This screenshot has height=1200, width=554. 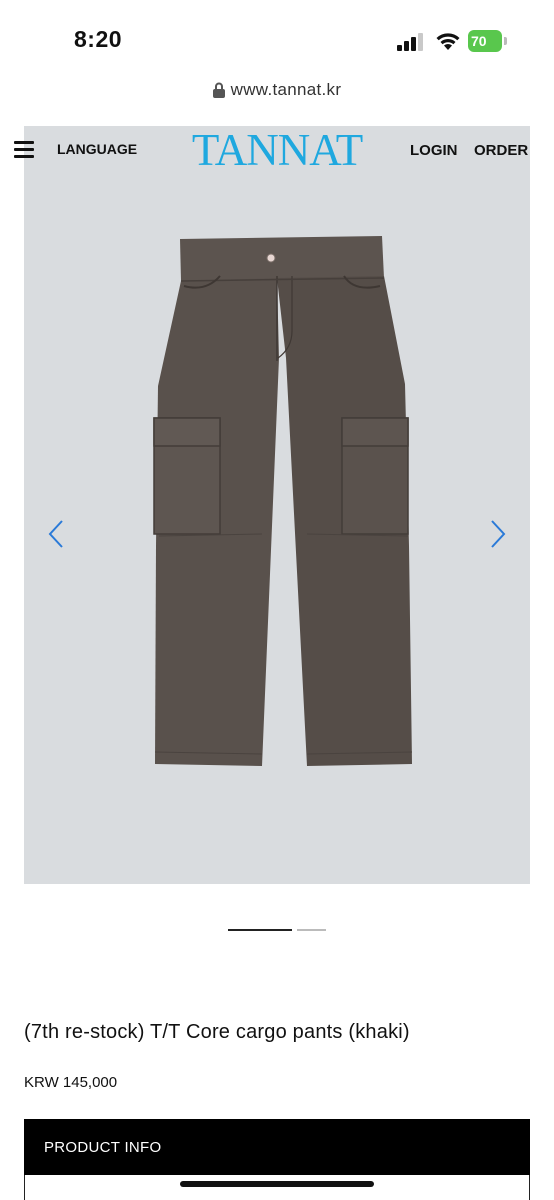 What do you see at coordinates (218, 90) in the screenshot?
I see `lock-icon` at bounding box center [218, 90].